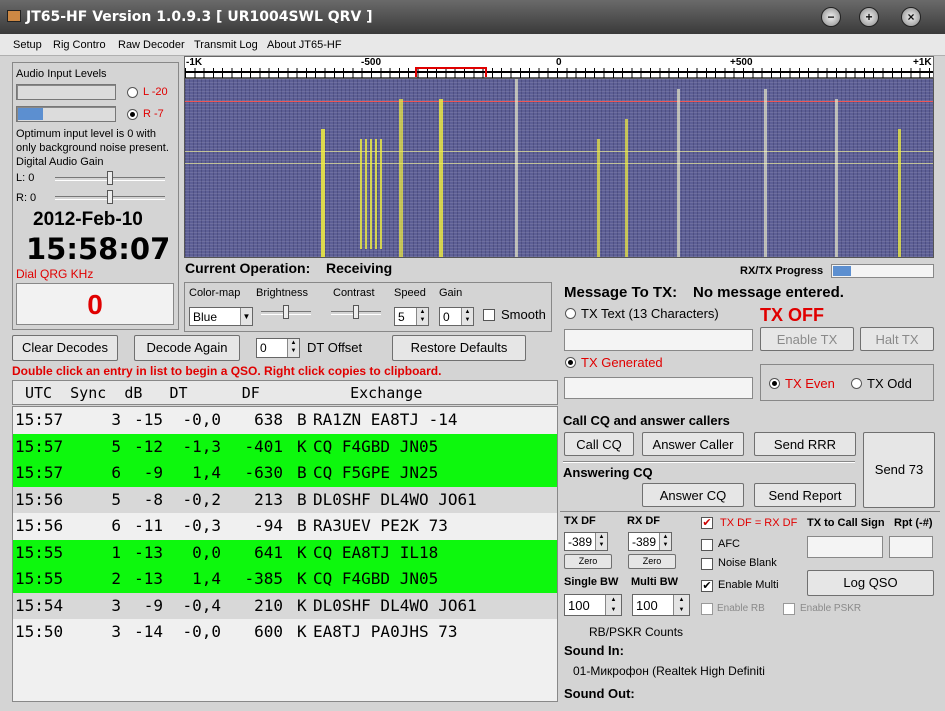  What do you see at coordinates (110, 197) in the screenshot?
I see `gain-r-slider` at bounding box center [110, 197].